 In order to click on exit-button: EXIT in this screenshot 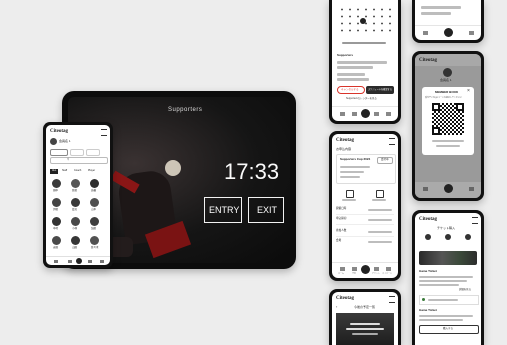, I will do `click(266, 210)`.